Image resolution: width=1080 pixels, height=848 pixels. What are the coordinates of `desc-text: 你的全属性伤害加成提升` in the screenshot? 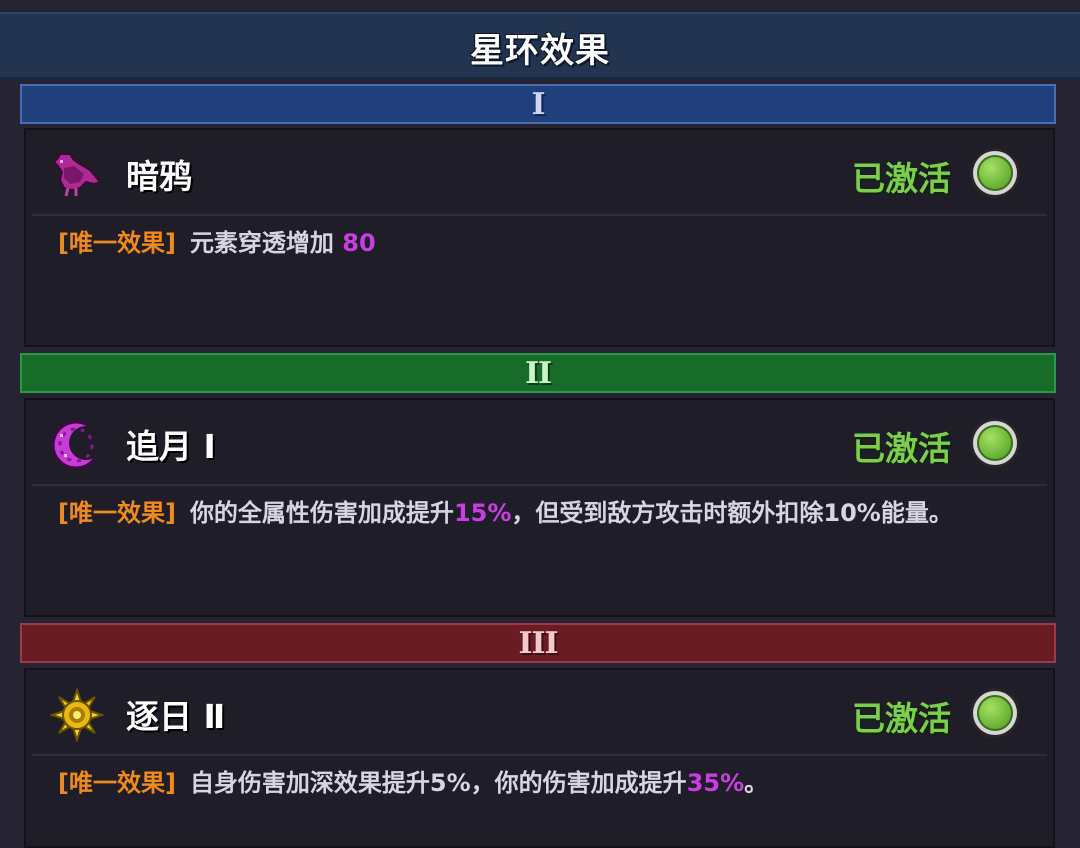 It's located at (321, 513).